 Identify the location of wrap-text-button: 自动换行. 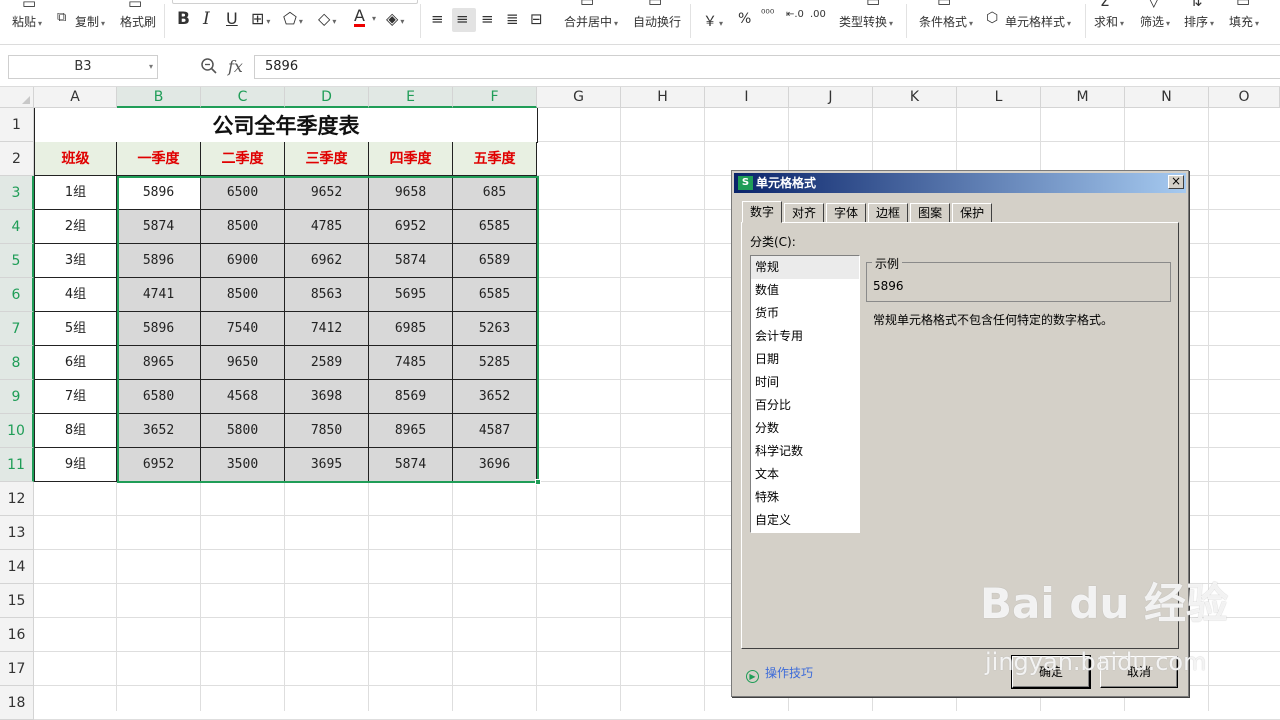
(657, 21).